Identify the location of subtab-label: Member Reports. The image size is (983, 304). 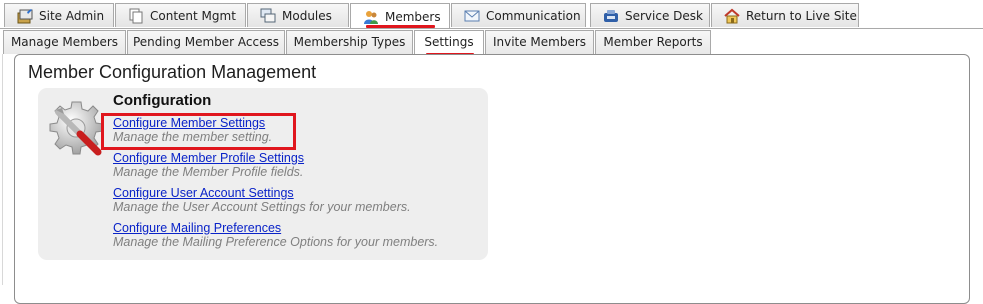
(653, 42).